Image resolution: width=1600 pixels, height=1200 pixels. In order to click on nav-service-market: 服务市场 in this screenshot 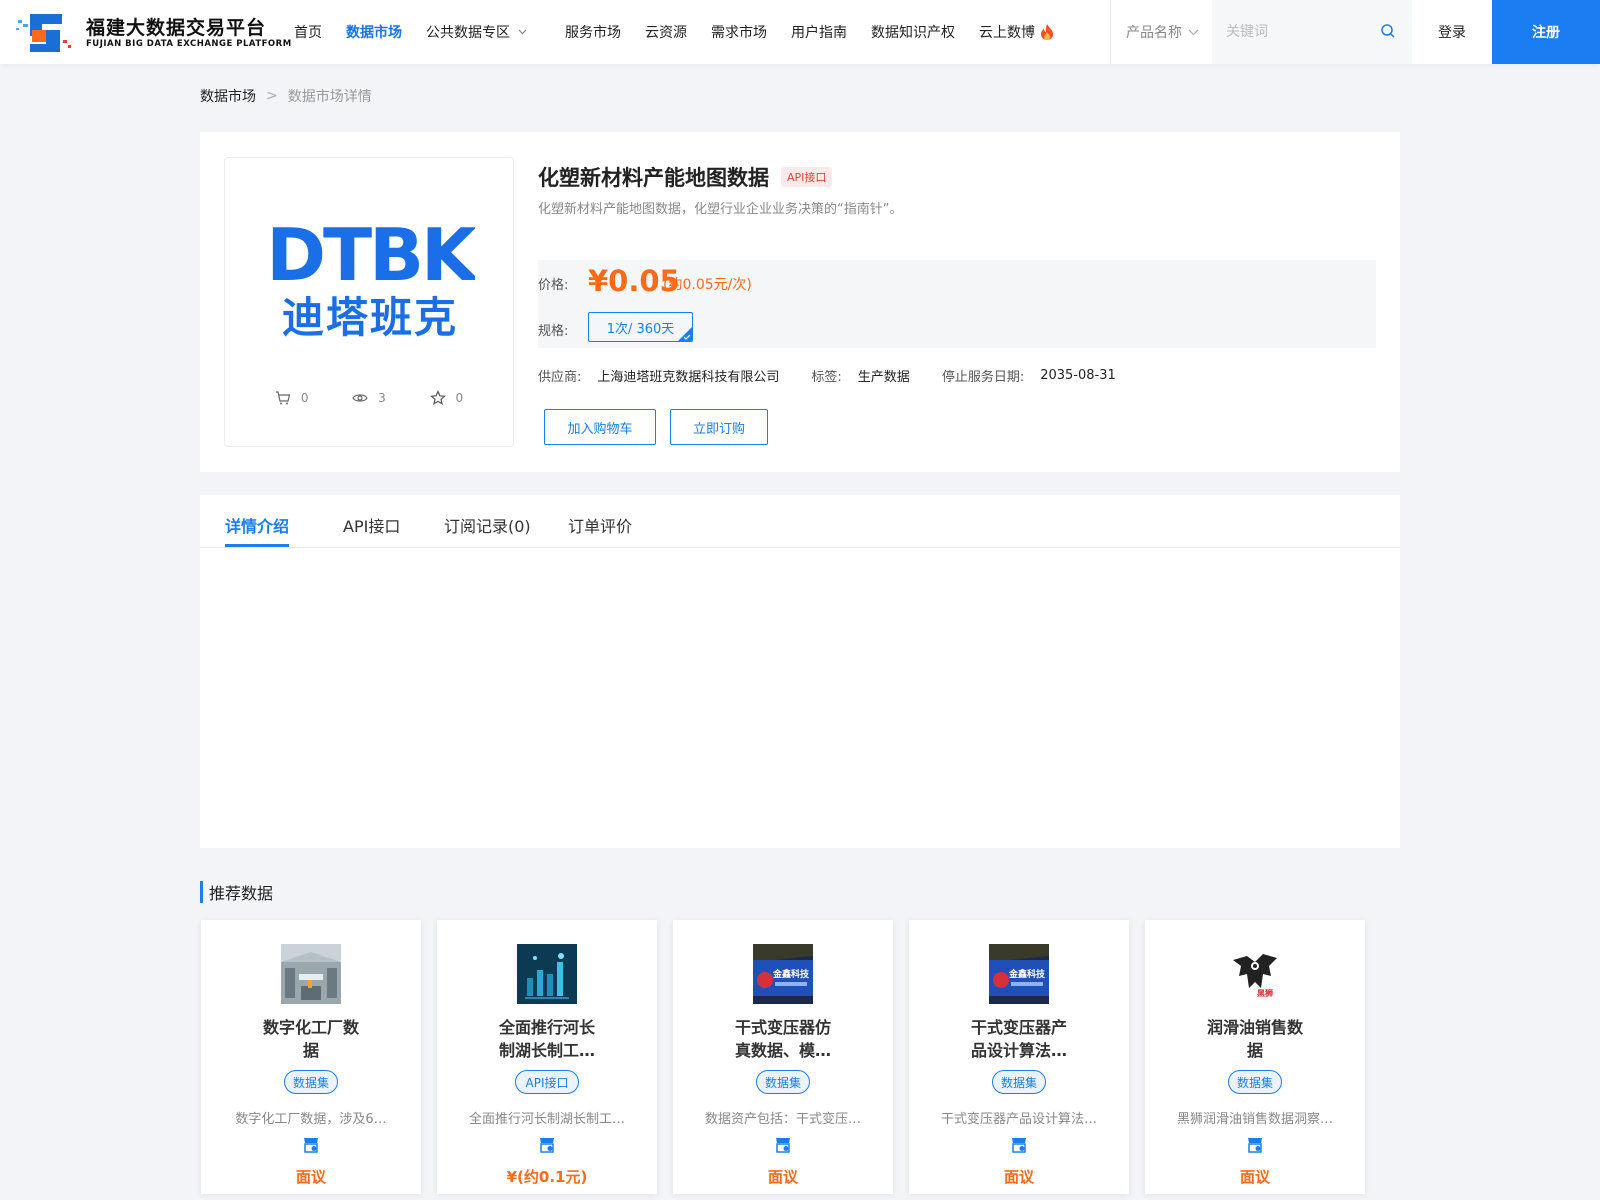, I will do `click(593, 32)`.